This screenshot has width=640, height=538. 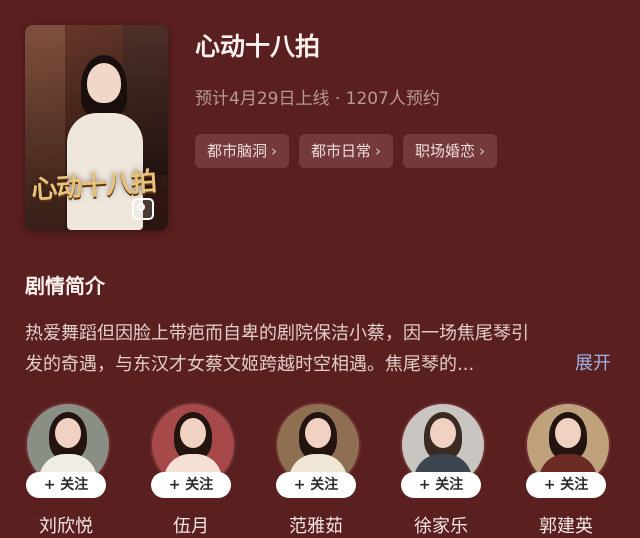 I want to click on cast-name: 徐家乐, so click(x=441, y=526).